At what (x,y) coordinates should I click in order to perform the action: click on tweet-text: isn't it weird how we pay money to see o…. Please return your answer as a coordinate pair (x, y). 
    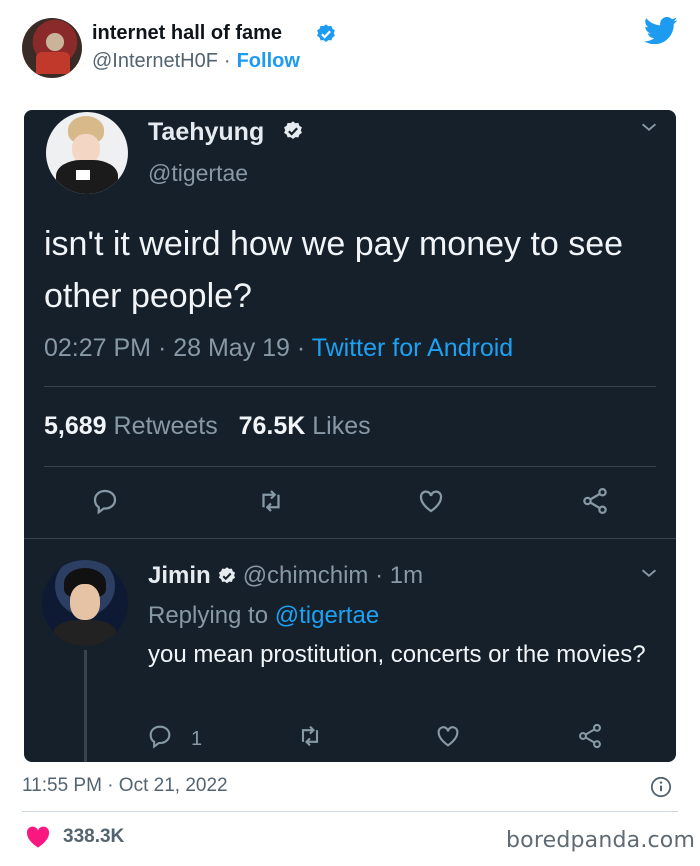
    Looking at the image, I should click on (334, 270).